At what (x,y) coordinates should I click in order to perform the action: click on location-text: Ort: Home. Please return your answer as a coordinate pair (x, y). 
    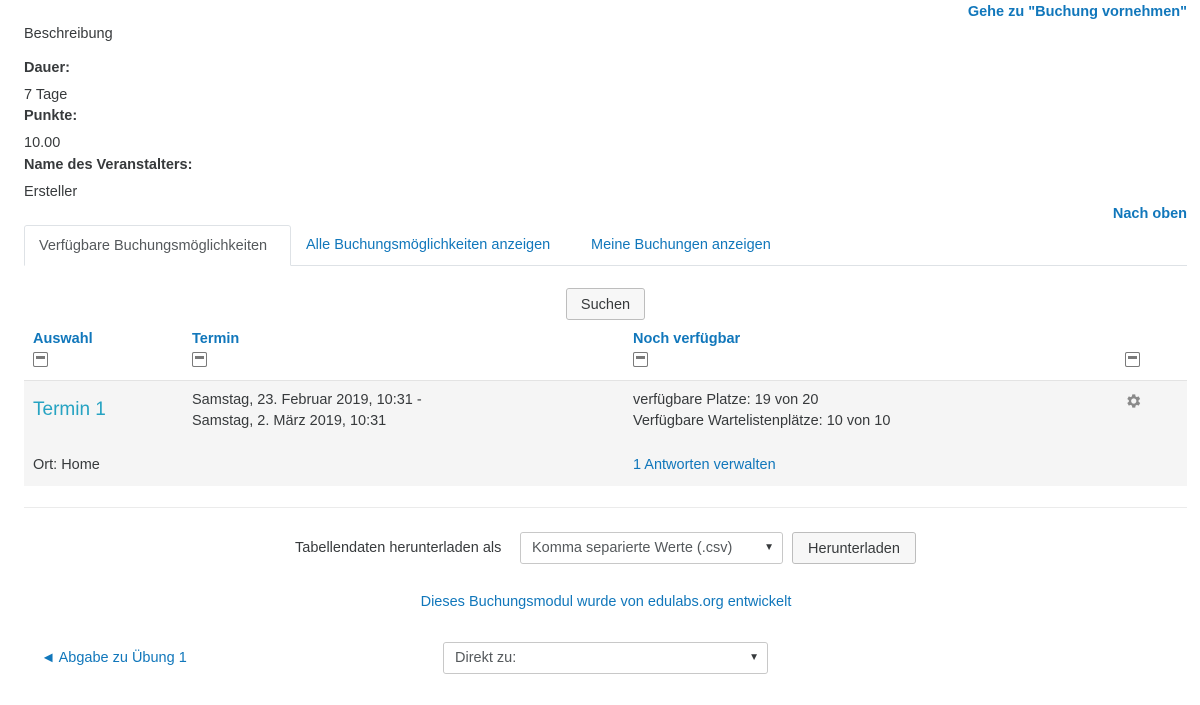
    Looking at the image, I should click on (66, 465).